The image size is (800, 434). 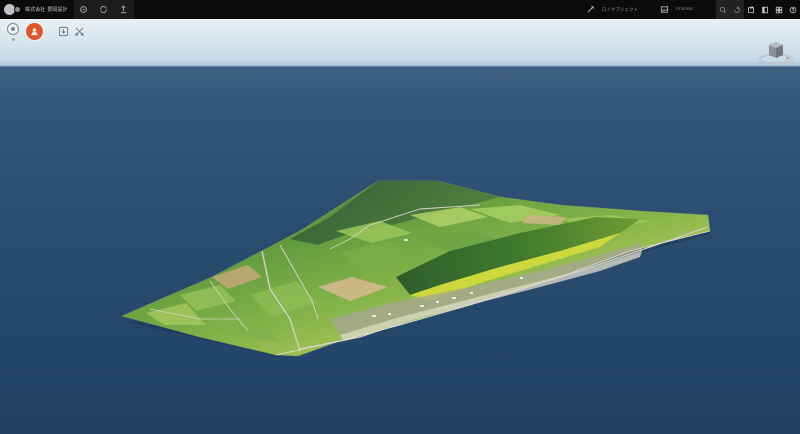 What do you see at coordinates (17, 9) in the screenshot?
I see `secondary-avatar` at bounding box center [17, 9].